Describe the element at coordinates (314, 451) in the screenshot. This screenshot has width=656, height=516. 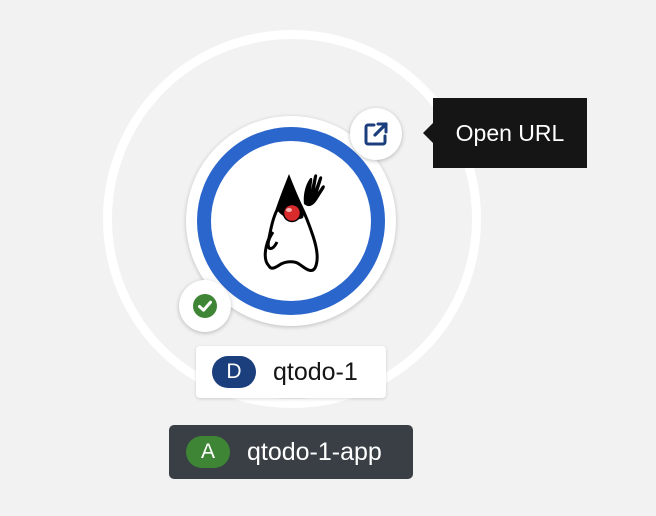
I see `application-name: qtodo-1-app` at that location.